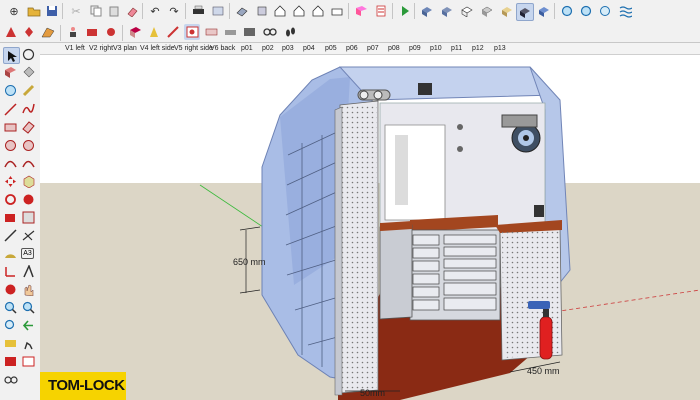 This screenshot has width=700, height=400. What do you see at coordinates (173, 32) in the screenshot?
I see `dimension-tool-icon` at bounding box center [173, 32].